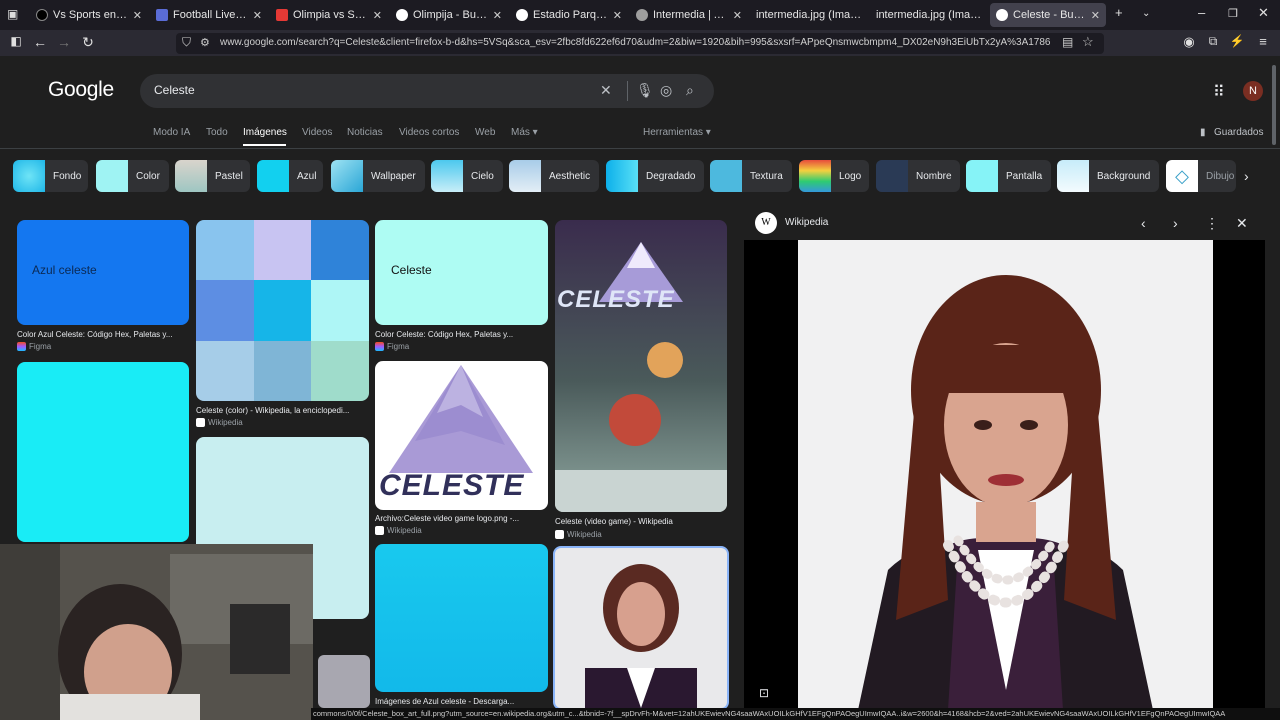 Image resolution: width=1280 pixels, height=720 pixels. What do you see at coordinates (655, 176) in the screenshot?
I see `chip-degradado: Degradado` at bounding box center [655, 176].